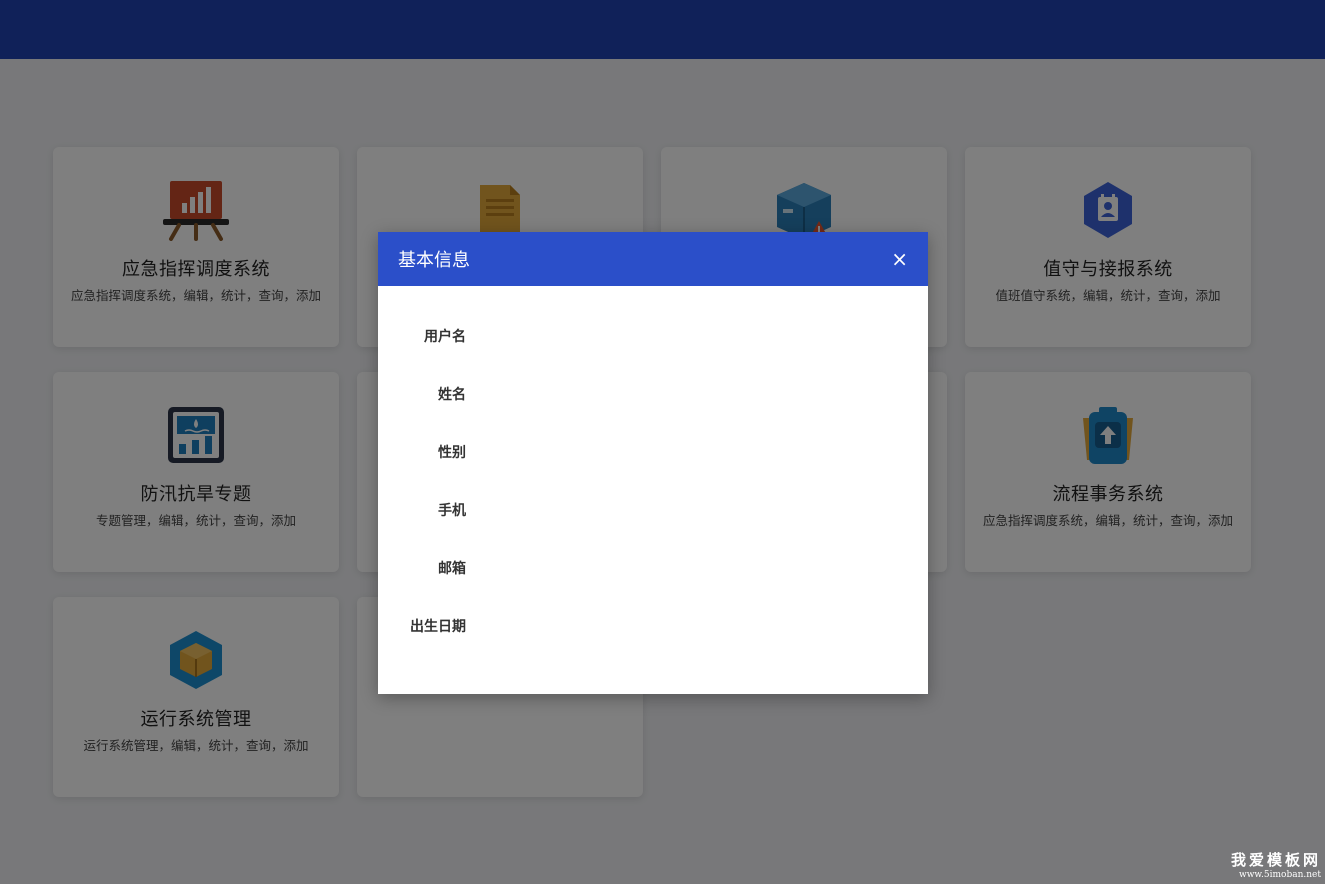 This screenshot has height=884, width=1325. I want to click on modal-header: 基本信息 ×, so click(653, 259).